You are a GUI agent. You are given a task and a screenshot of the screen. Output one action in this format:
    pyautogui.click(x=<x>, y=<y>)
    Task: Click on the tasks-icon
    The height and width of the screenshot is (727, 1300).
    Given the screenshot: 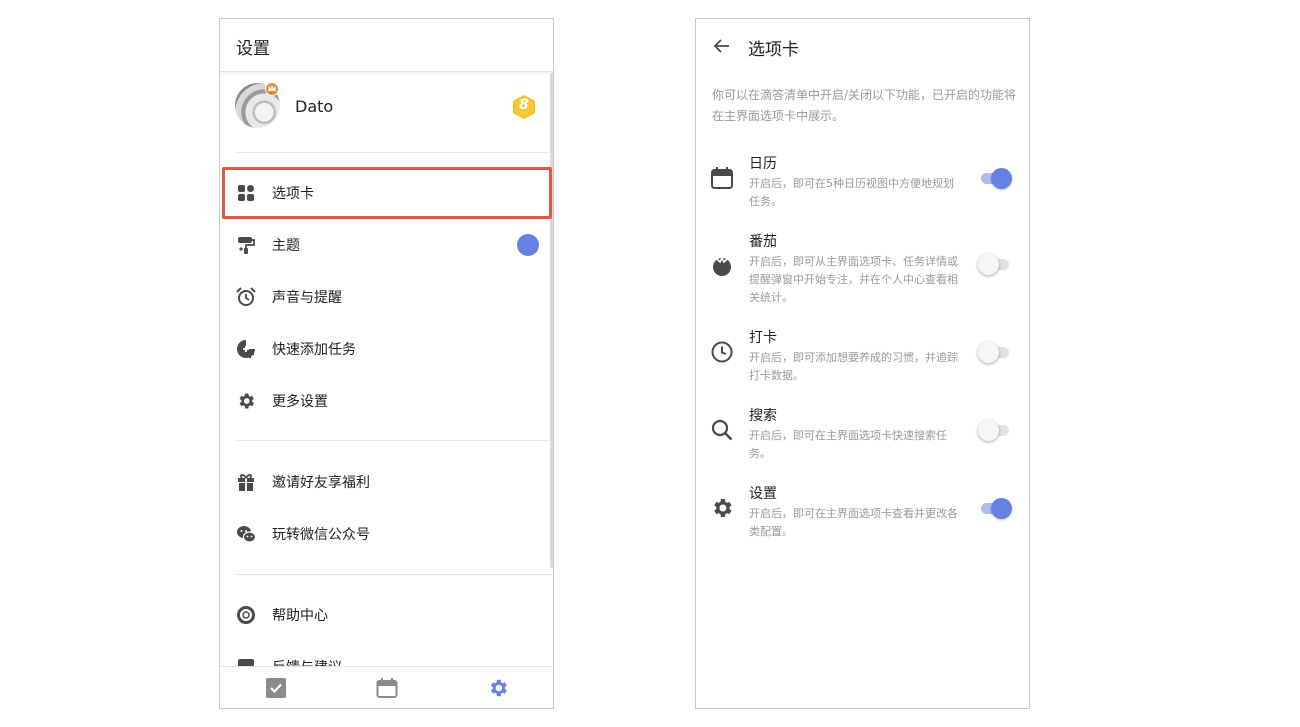 What is the action you would take?
    pyautogui.click(x=276, y=688)
    